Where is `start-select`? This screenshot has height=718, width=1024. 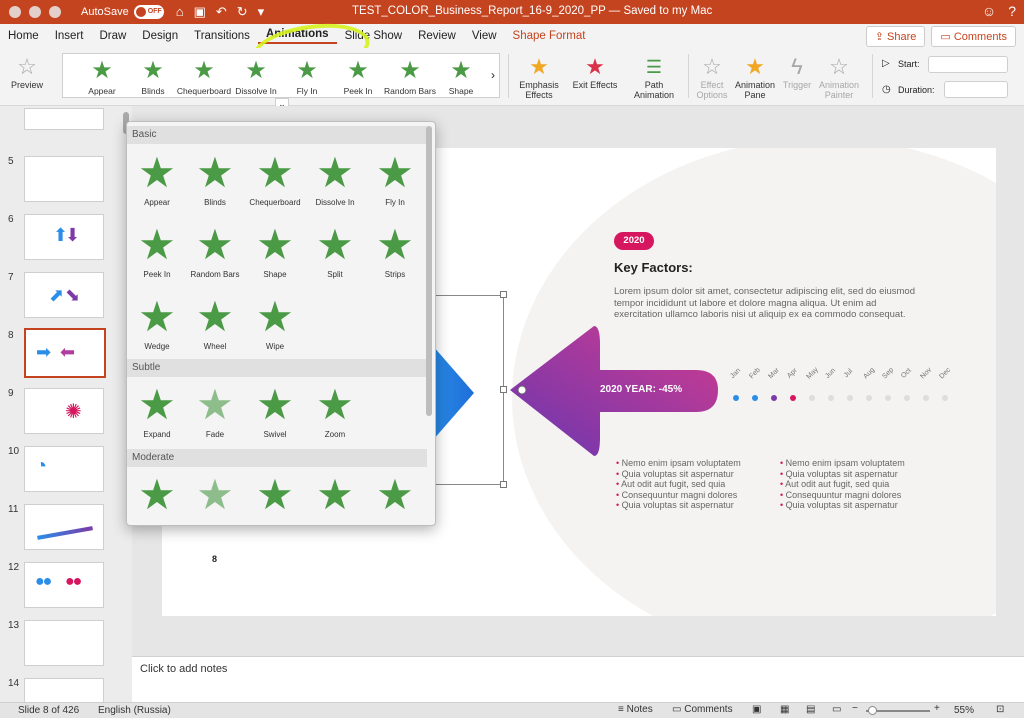
start-select is located at coordinates (968, 64).